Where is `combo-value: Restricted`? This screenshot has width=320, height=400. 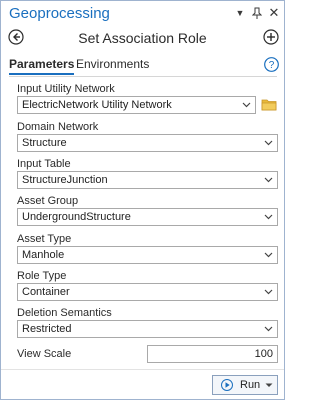
combo-value: Restricted is located at coordinates (47, 329).